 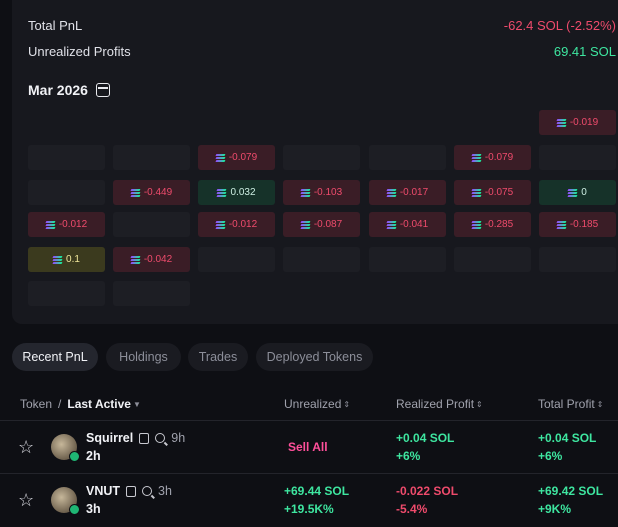 I want to click on tab-holdings: Holdings, so click(x=143, y=357).